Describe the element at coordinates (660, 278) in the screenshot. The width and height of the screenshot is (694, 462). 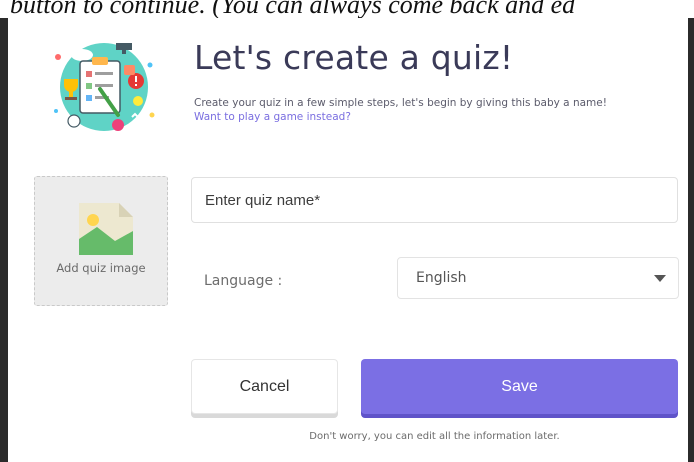
I see `caret-down-icon` at that location.